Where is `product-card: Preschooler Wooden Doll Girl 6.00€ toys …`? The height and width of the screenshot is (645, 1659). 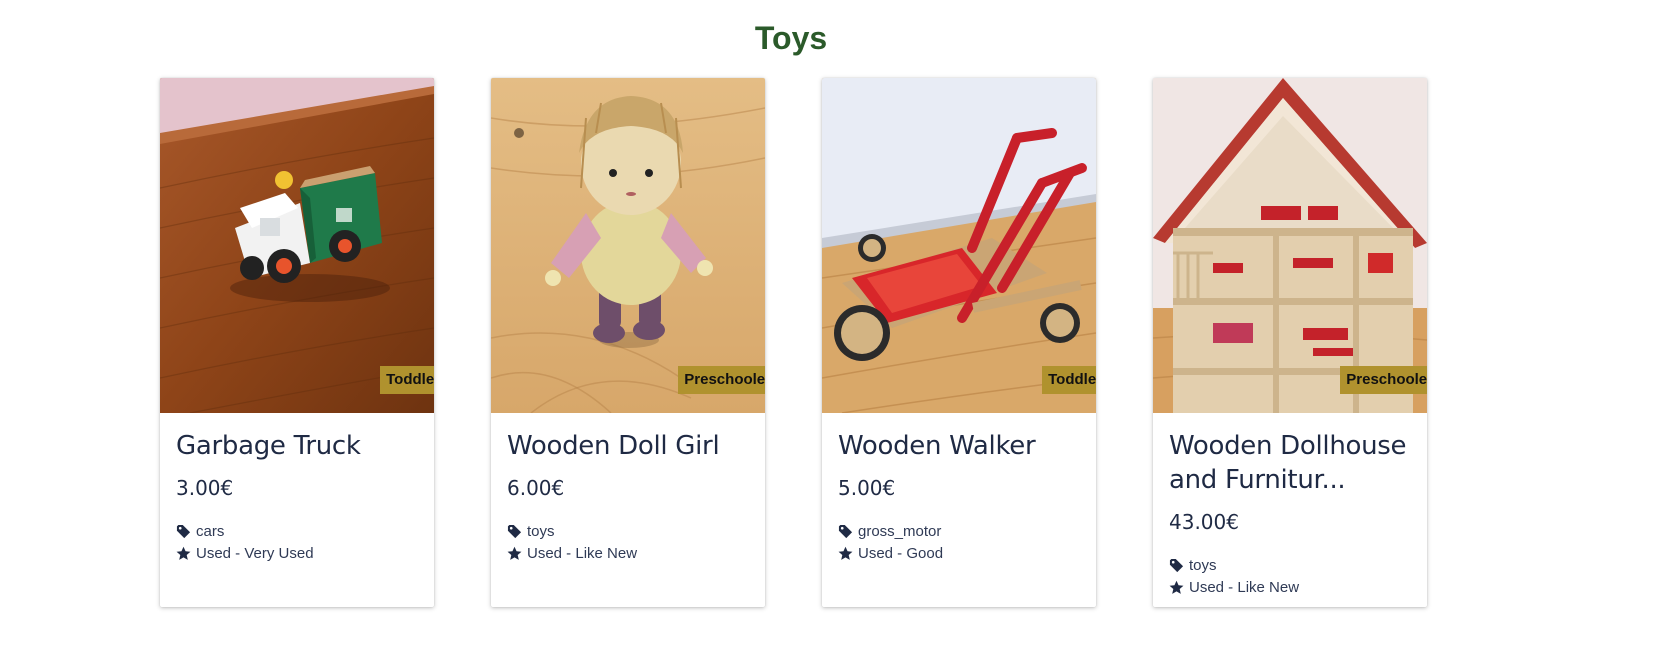
product-card: Preschooler Wooden Doll Girl 6.00€ toys … is located at coordinates (628, 342).